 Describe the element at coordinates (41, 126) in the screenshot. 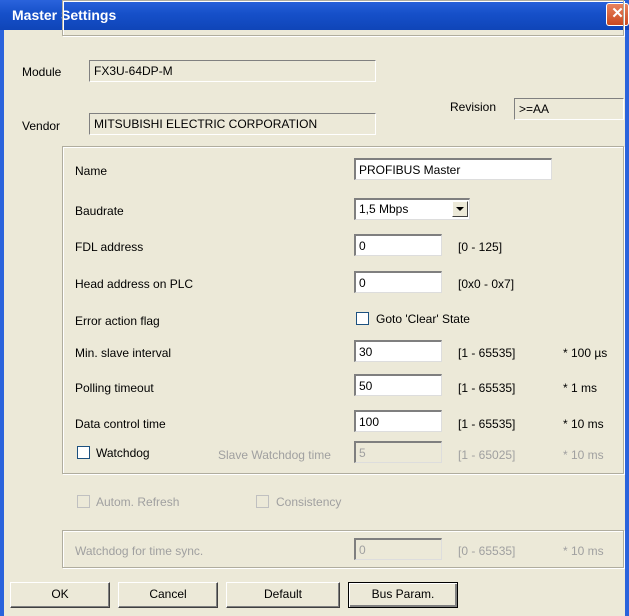

I see `vendor-label: Vendor` at that location.